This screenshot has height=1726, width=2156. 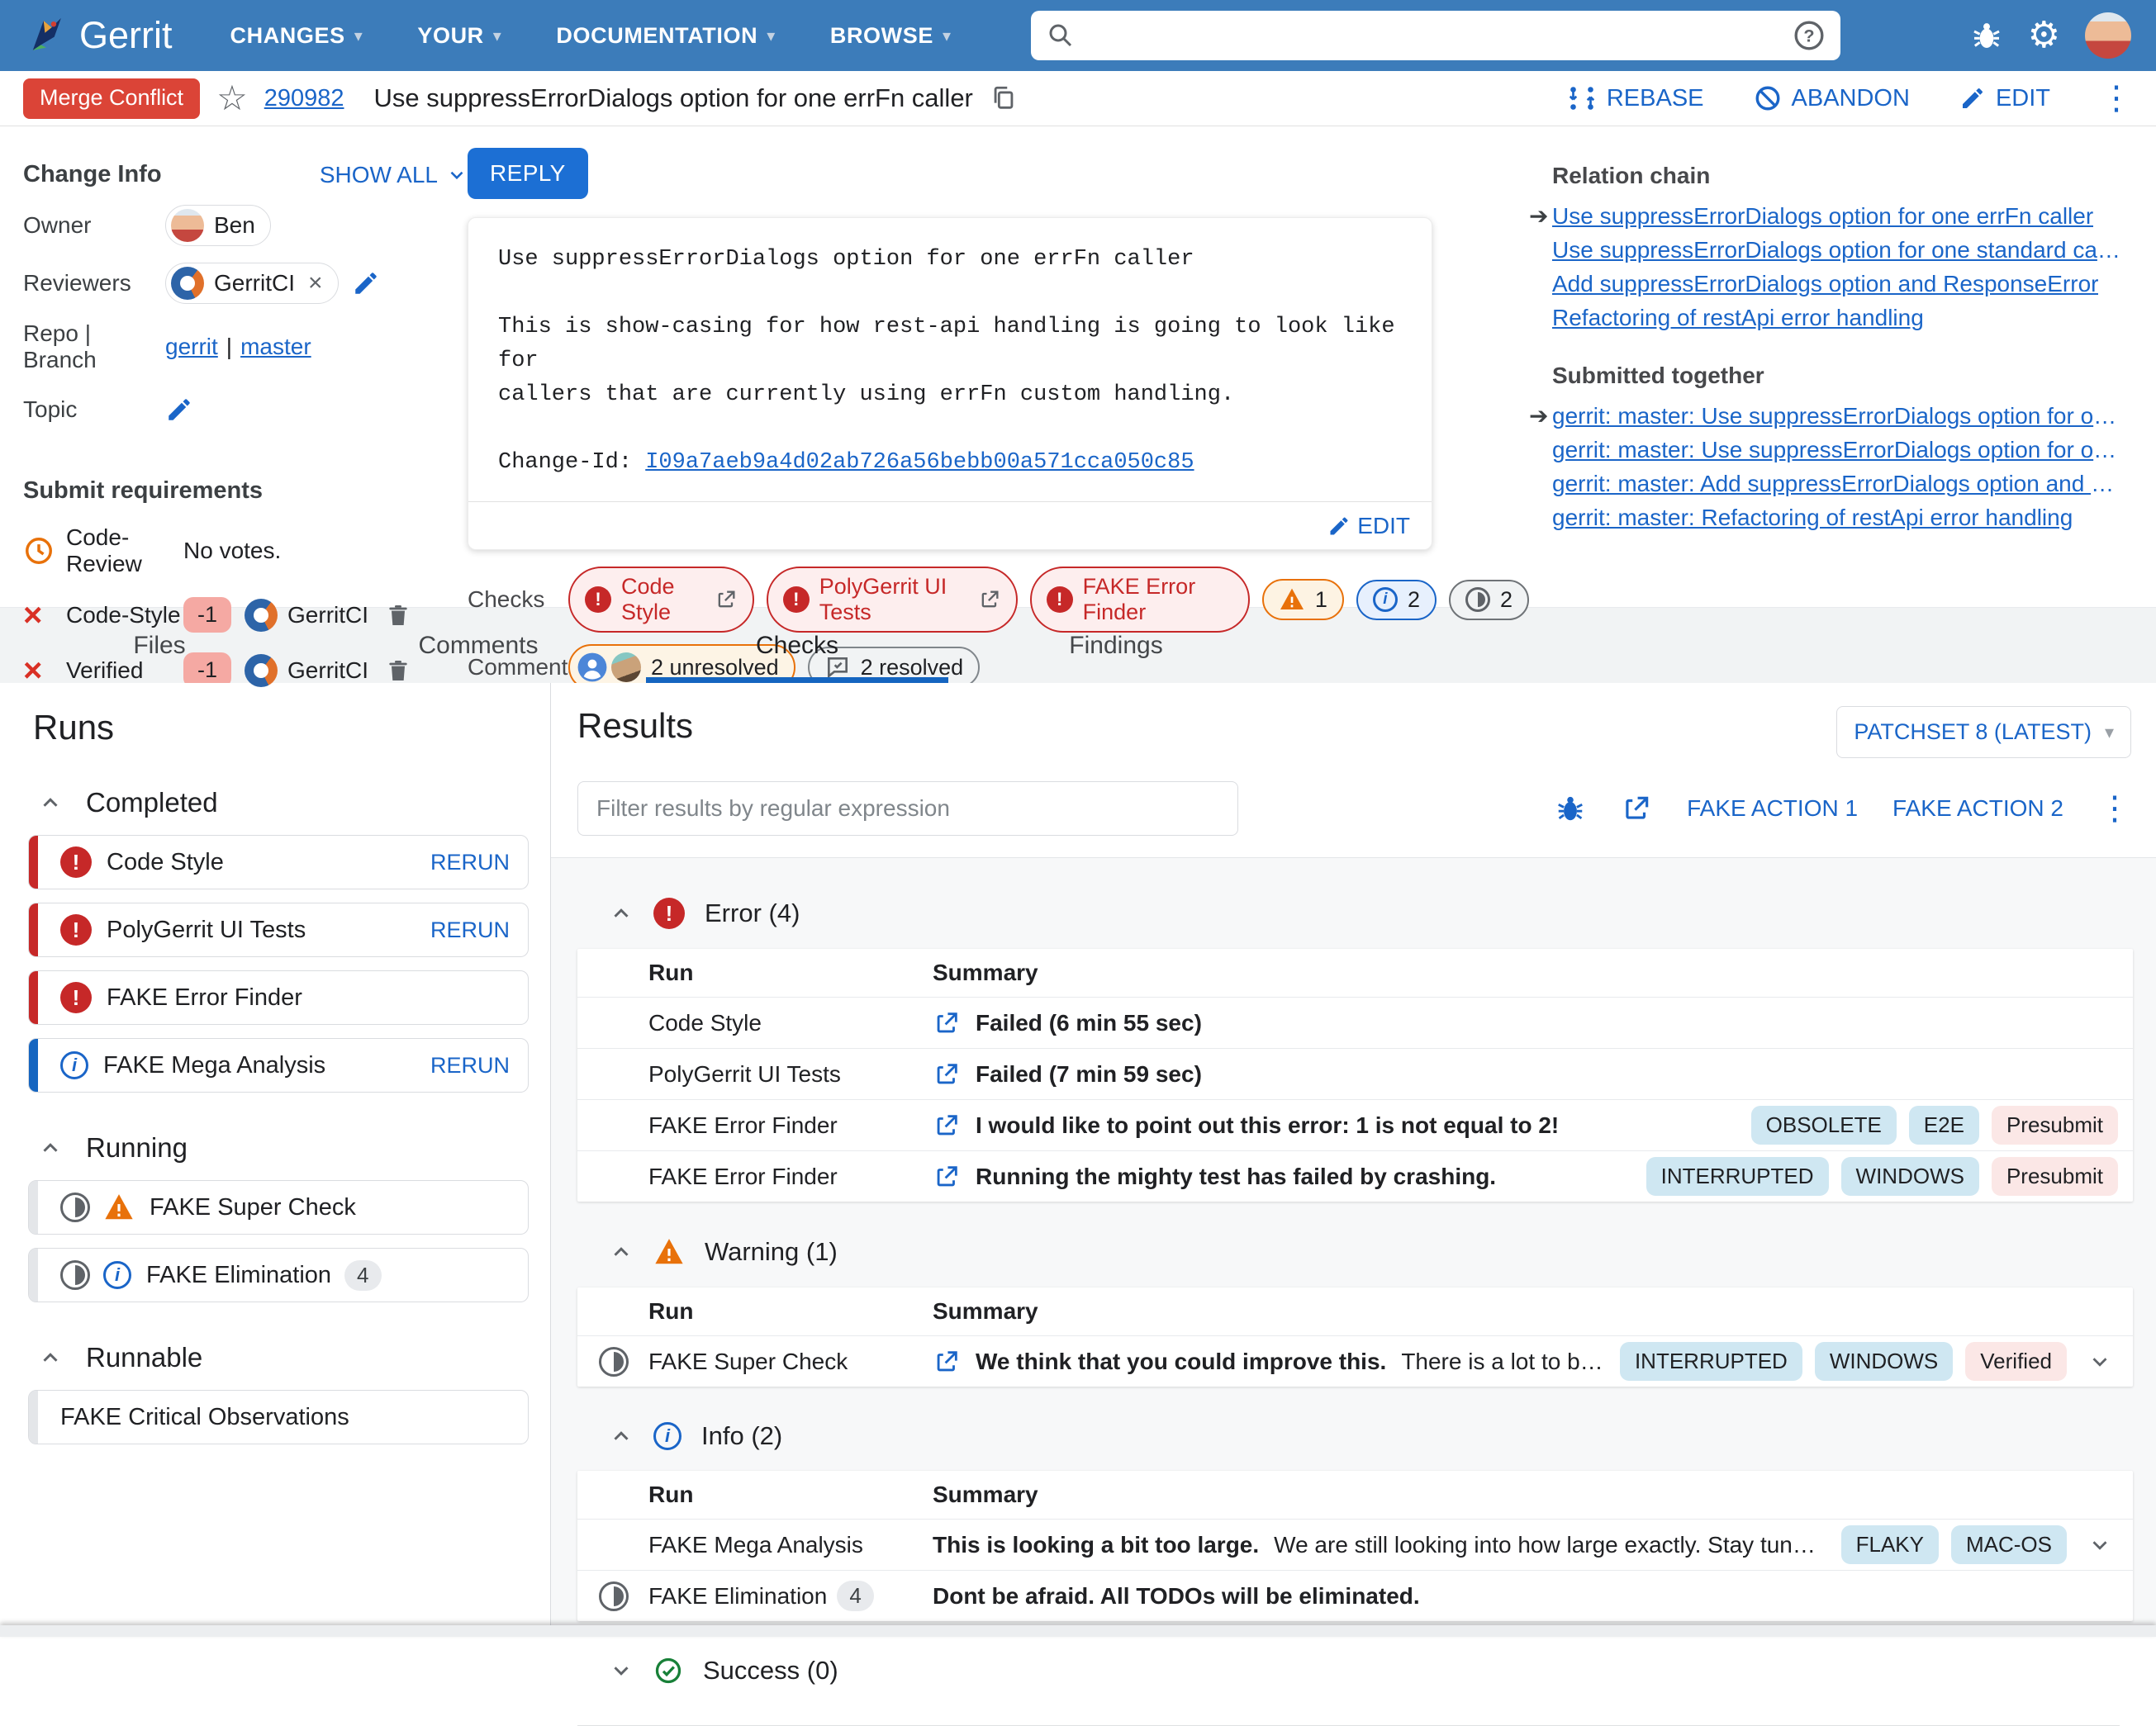 I want to click on menu-documentation: DOCUMENTATION ▾, so click(x=665, y=36).